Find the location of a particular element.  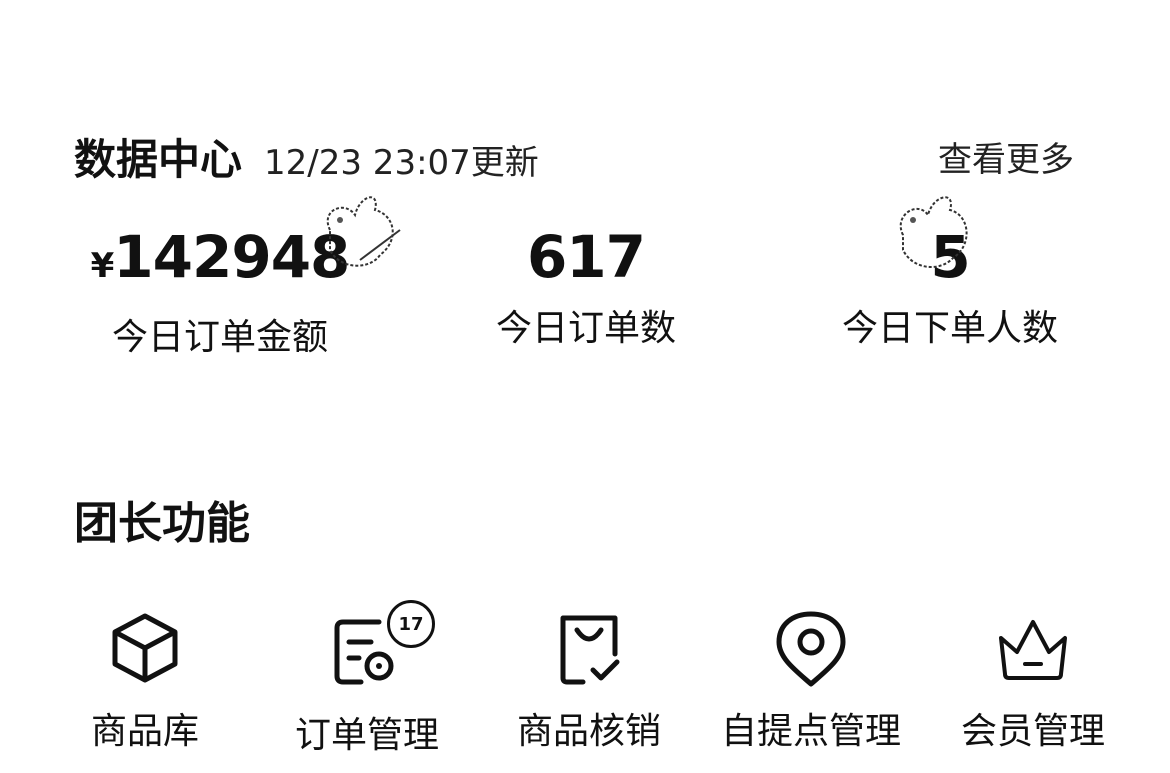

stat-label: 今日订单金额 is located at coordinates (219, 337).